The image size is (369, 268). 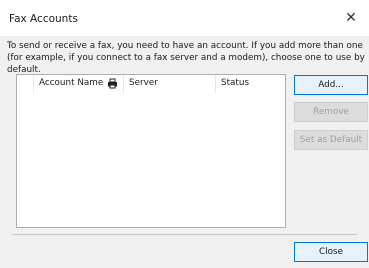 What do you see at coordinates (235, 83) in the screenshot?
I see `column-header-status: Status` at bounding box center [235, 83].